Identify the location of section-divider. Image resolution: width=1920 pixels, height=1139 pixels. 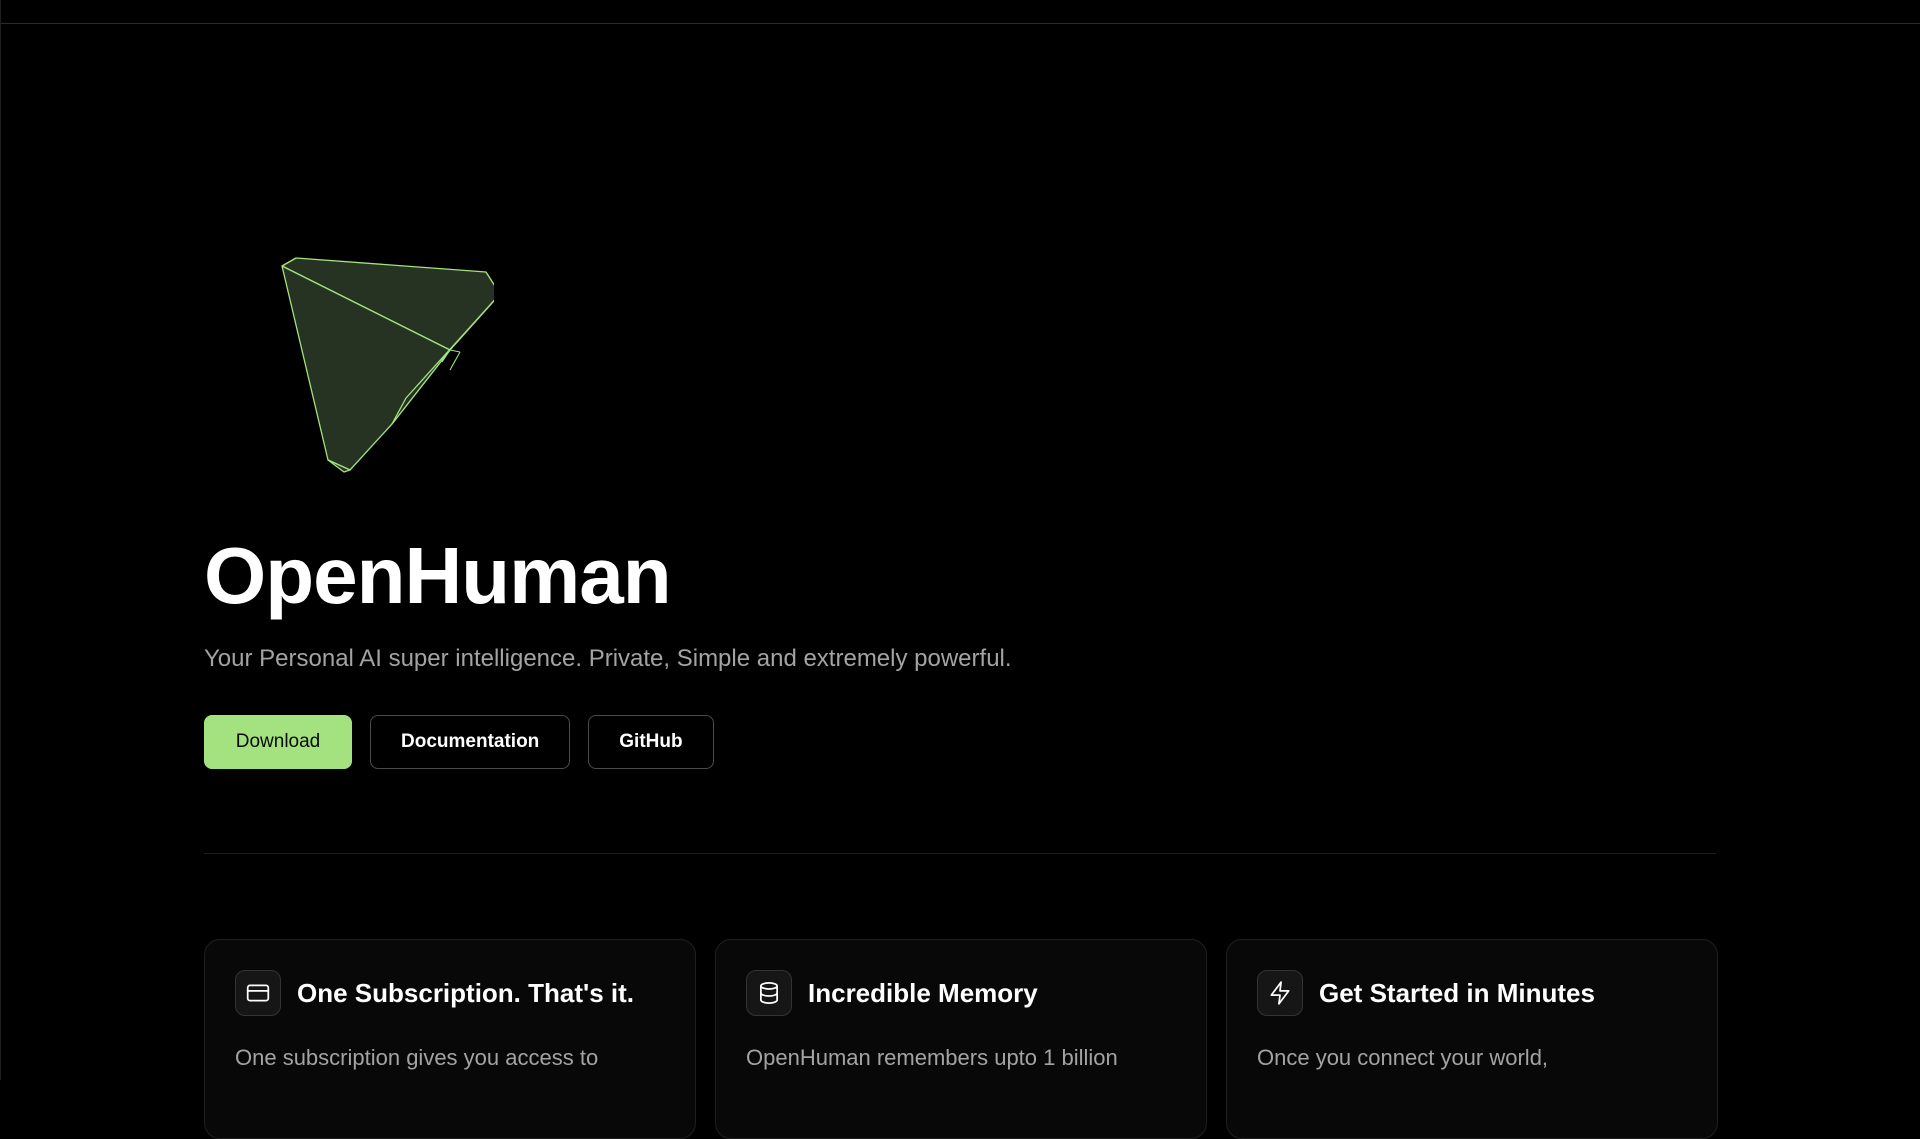
(960, 853).